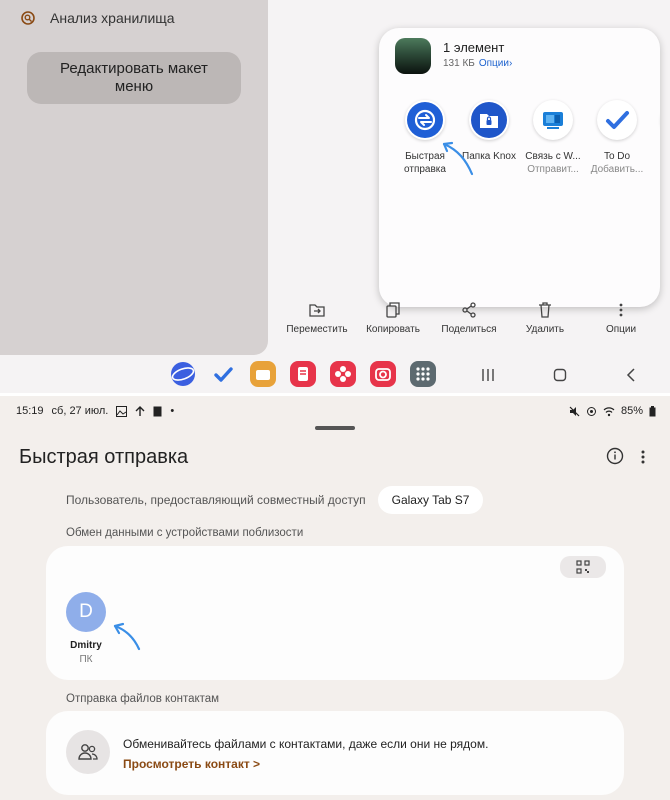 The width and height of the screenshot is (670, 800). What do you see at coordinates (477, 63) in the screenshot?
I see `file-meta: 131 КБ Опции›` at bounding box center [477, 63].